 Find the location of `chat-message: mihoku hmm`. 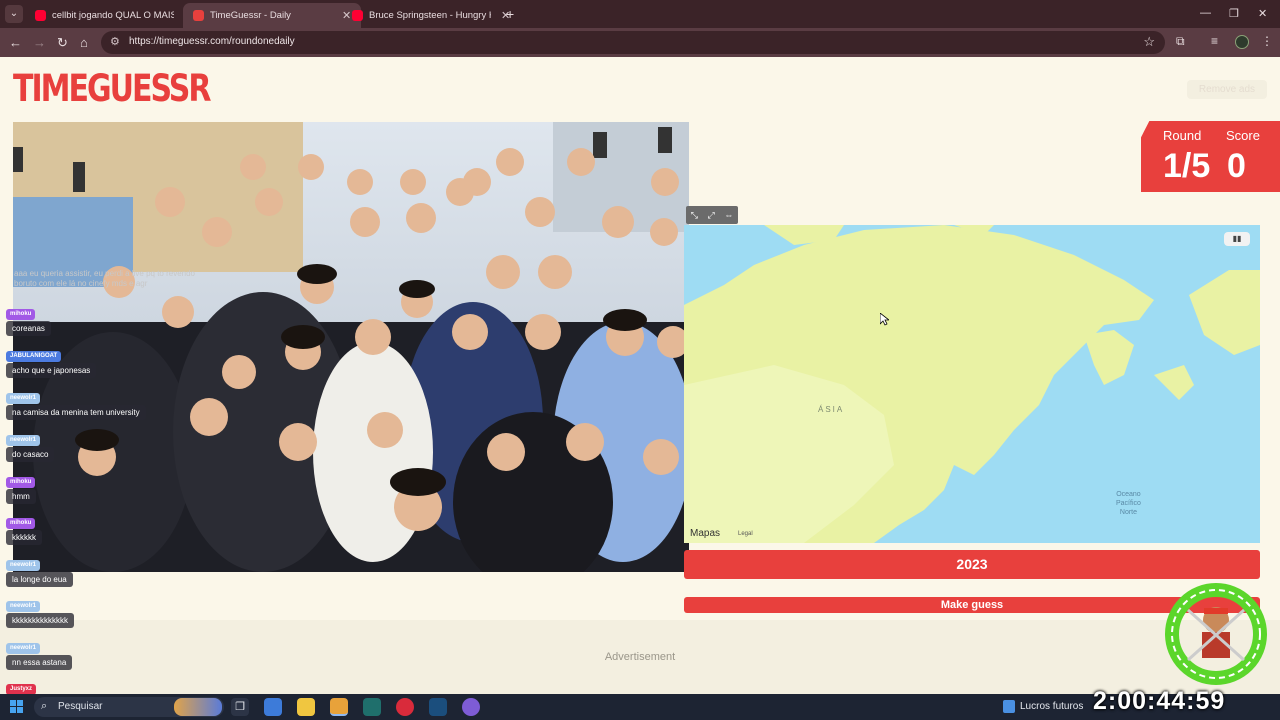

chat-message: mihoku hmm is located at coordinates (21, 487).